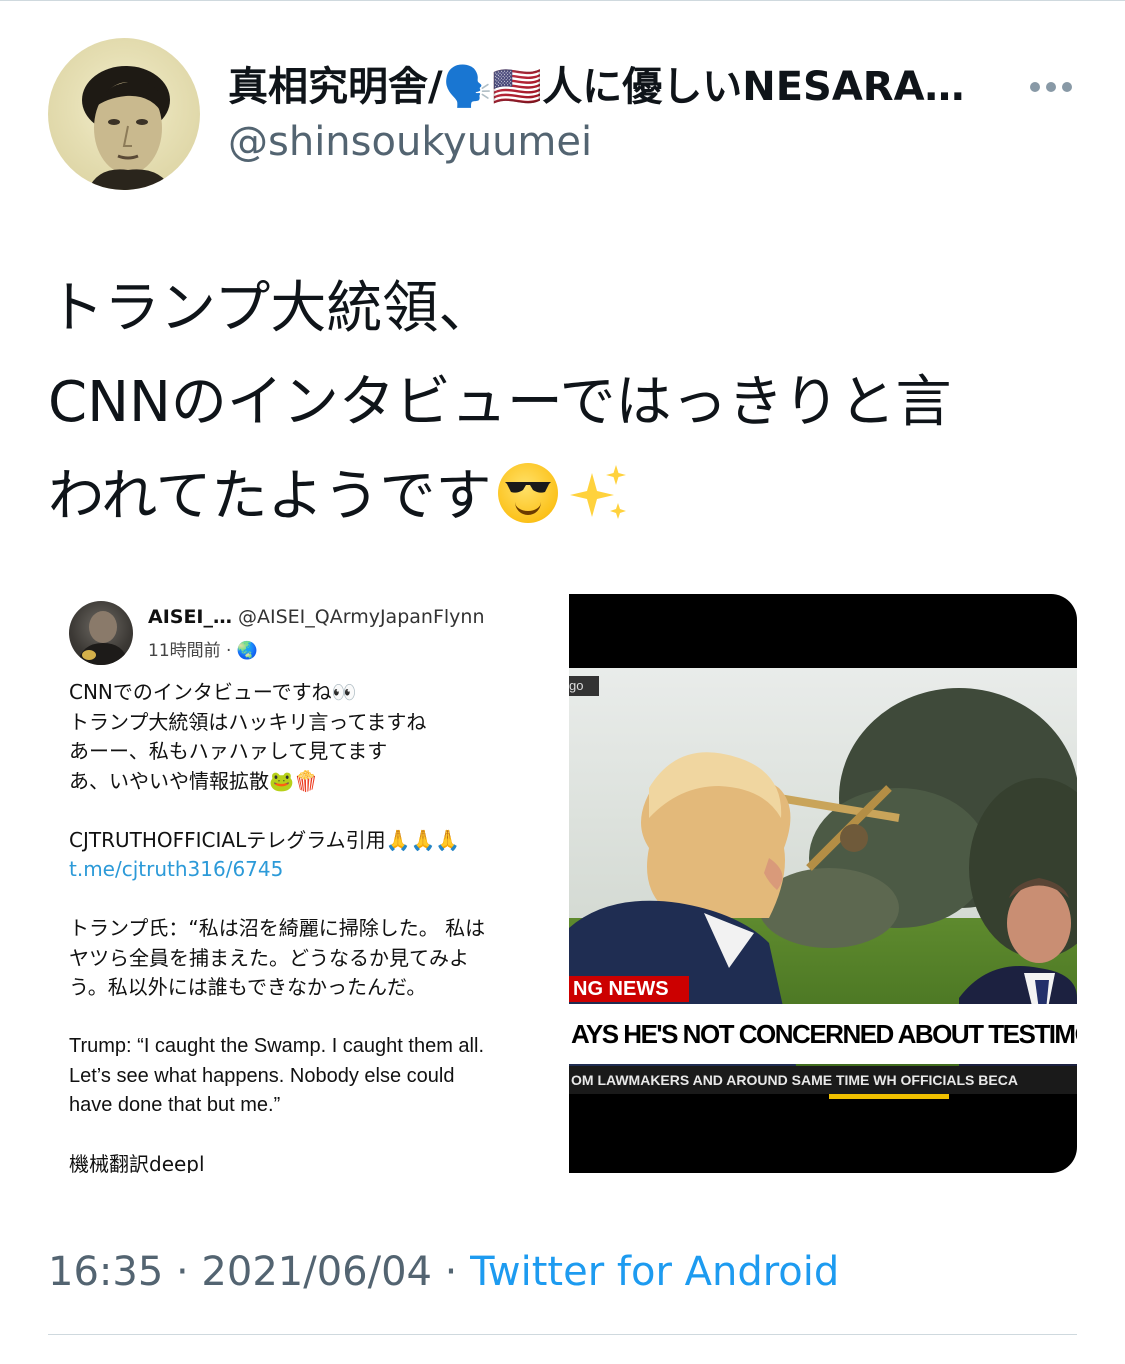 Image resolution: width=1125 pixels, height=1364 pixels. I want to click on tweet-line-1: トランプ大統領、, so click(271, 308).